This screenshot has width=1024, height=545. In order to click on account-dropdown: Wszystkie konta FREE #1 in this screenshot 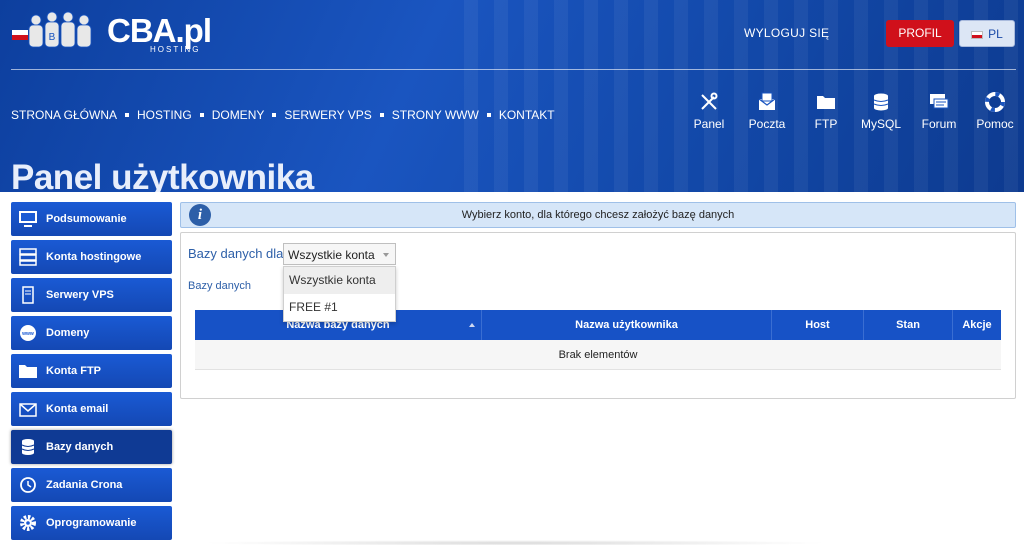, I will do `click(339, 294)`.